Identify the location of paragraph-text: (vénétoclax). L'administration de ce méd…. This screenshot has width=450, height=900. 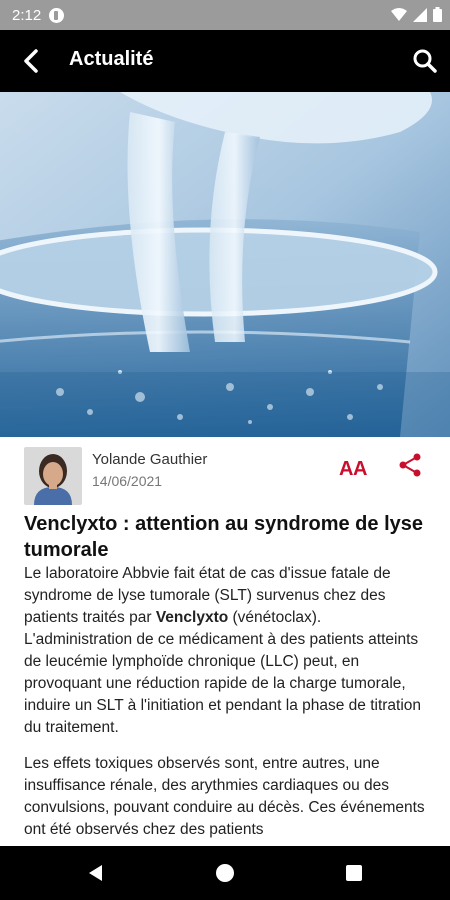
(223, 672).